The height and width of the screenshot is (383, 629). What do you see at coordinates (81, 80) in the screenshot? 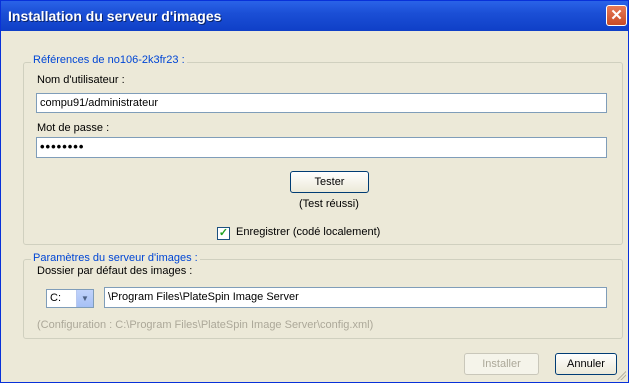
I see `username-label: Nom d'utilisateur :` at bounding box center [81, 80].